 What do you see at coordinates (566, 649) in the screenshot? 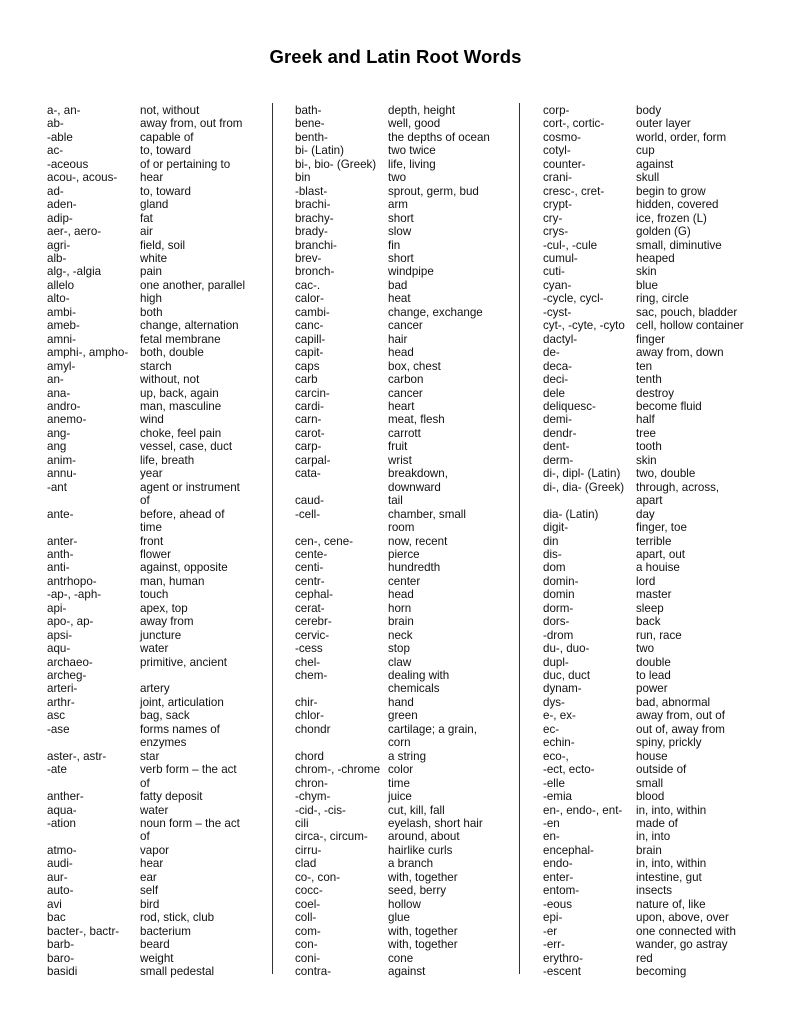
I see `root-word: du-, duo-` at bounding box center [566, 649].